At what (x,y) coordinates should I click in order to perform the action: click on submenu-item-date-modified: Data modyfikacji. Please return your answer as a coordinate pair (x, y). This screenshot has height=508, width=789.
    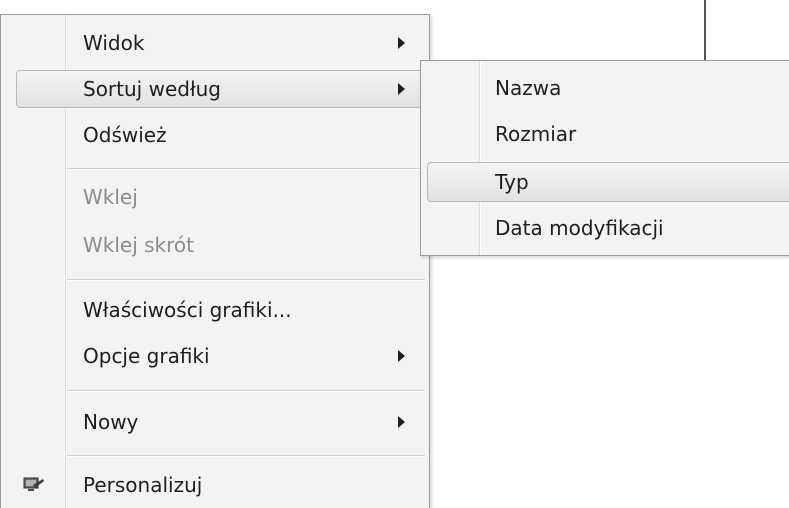
    Looking at the image, I should click on (605, 228).